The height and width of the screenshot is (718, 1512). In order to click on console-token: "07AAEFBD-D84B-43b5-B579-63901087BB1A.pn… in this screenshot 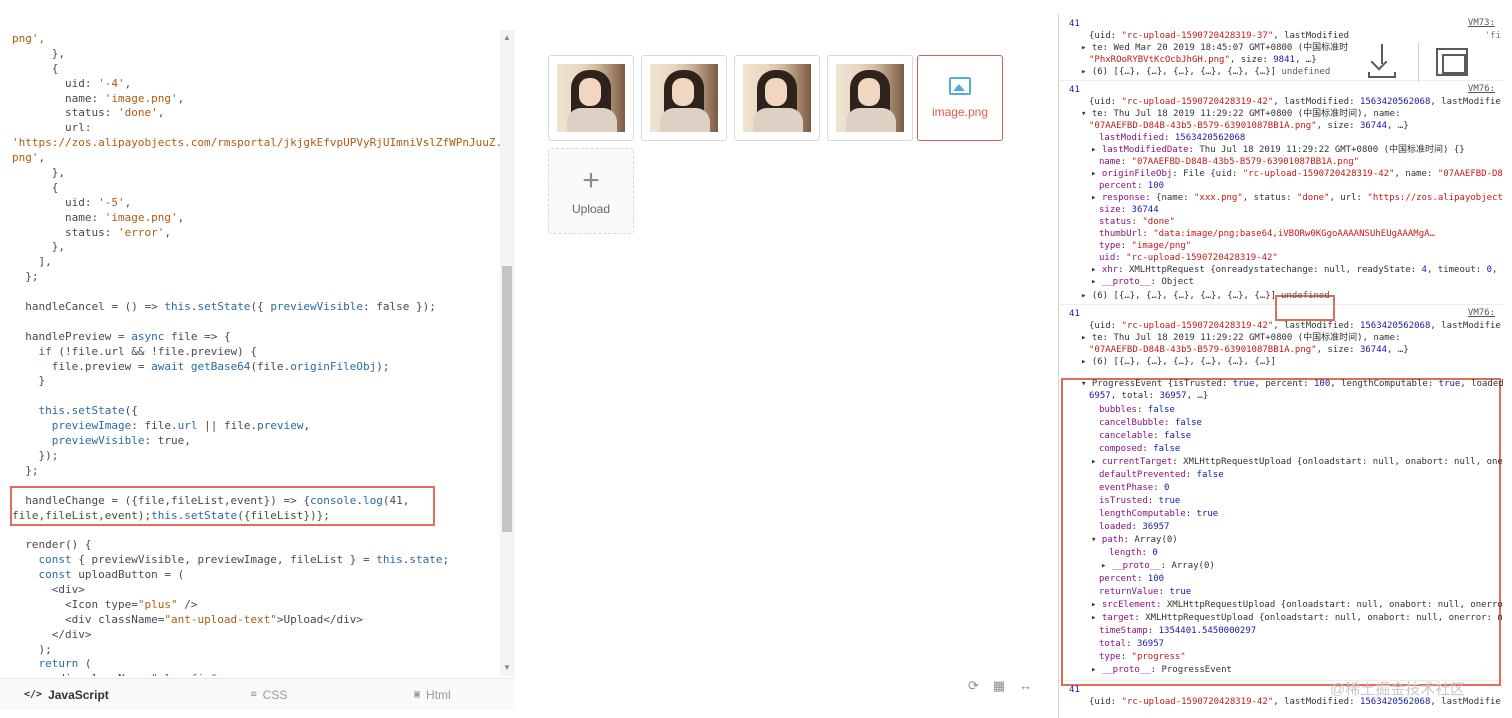, I will do `click(1245, 162)`.